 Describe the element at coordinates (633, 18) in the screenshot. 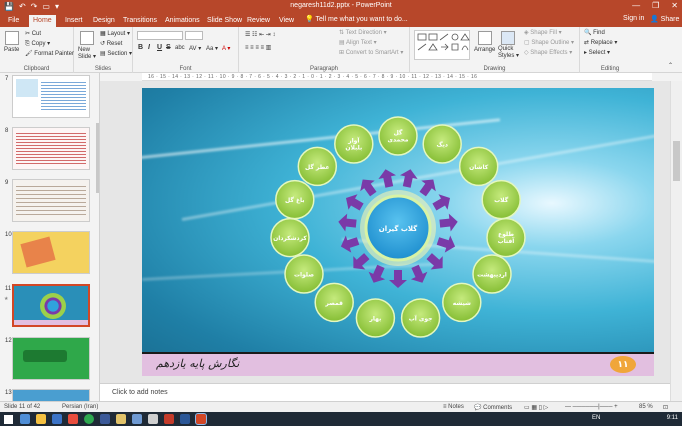

I see `sign-in-link: Sign in` at that location.